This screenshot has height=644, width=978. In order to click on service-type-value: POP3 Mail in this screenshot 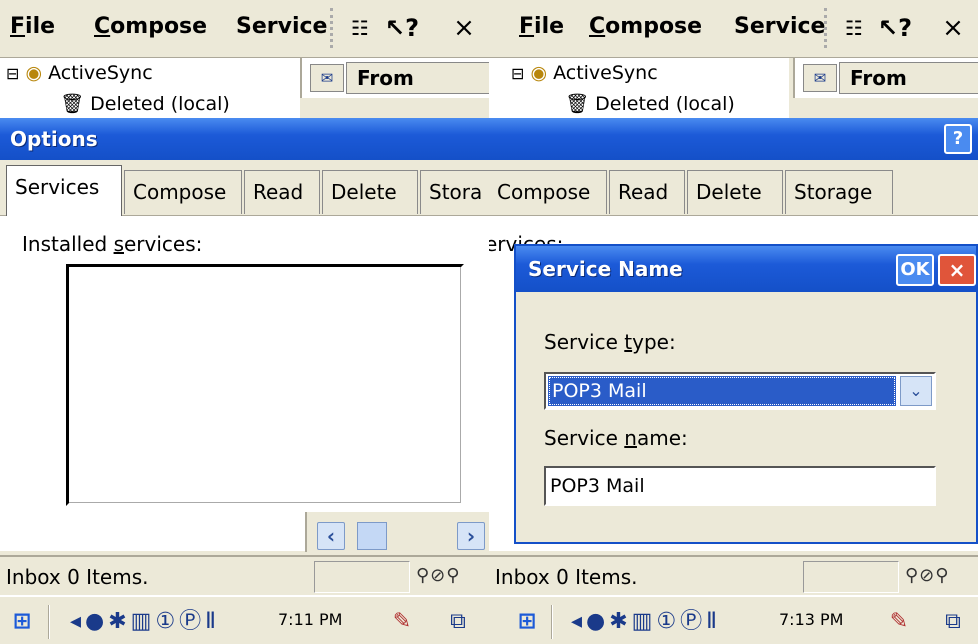, I will do `click(722, 391)`.